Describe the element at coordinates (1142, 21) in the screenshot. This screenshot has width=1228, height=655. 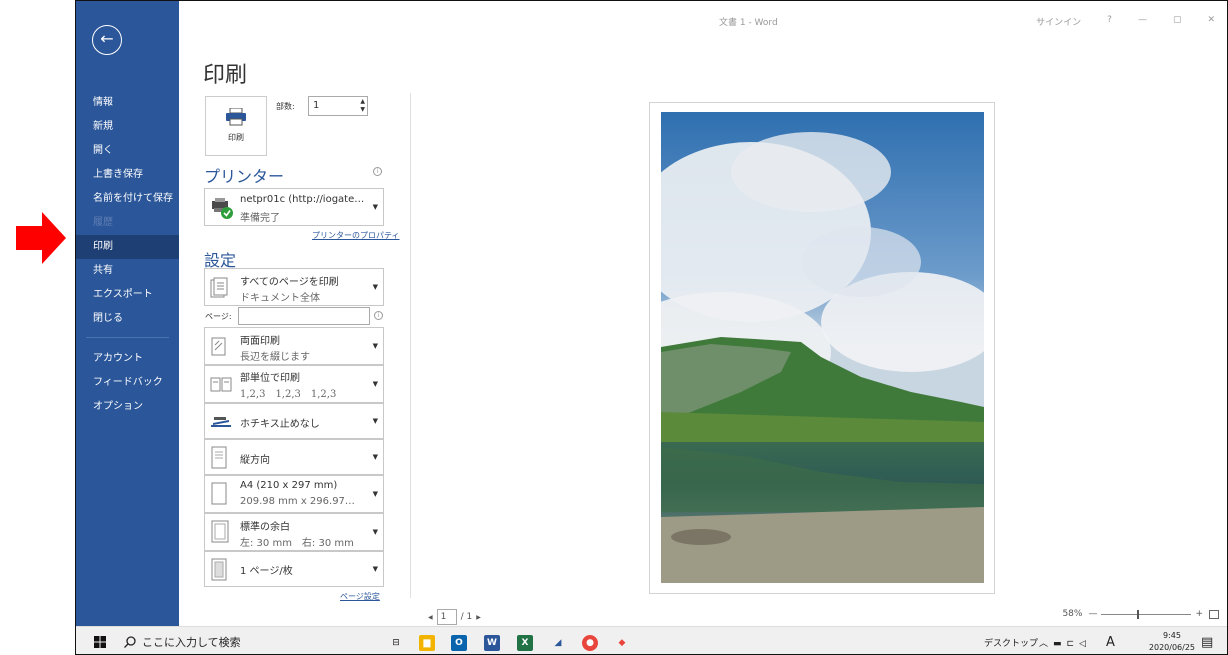
I see `minimize-button: —` at that location.